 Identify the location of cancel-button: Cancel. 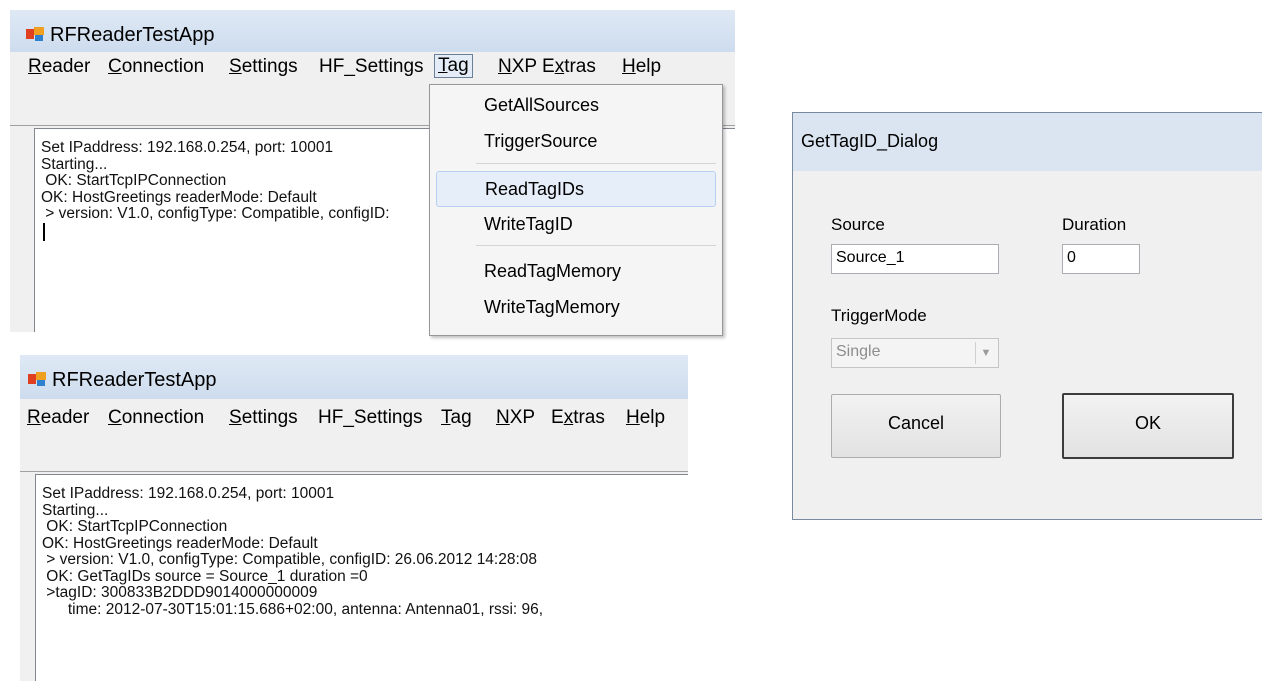
(916, 426).